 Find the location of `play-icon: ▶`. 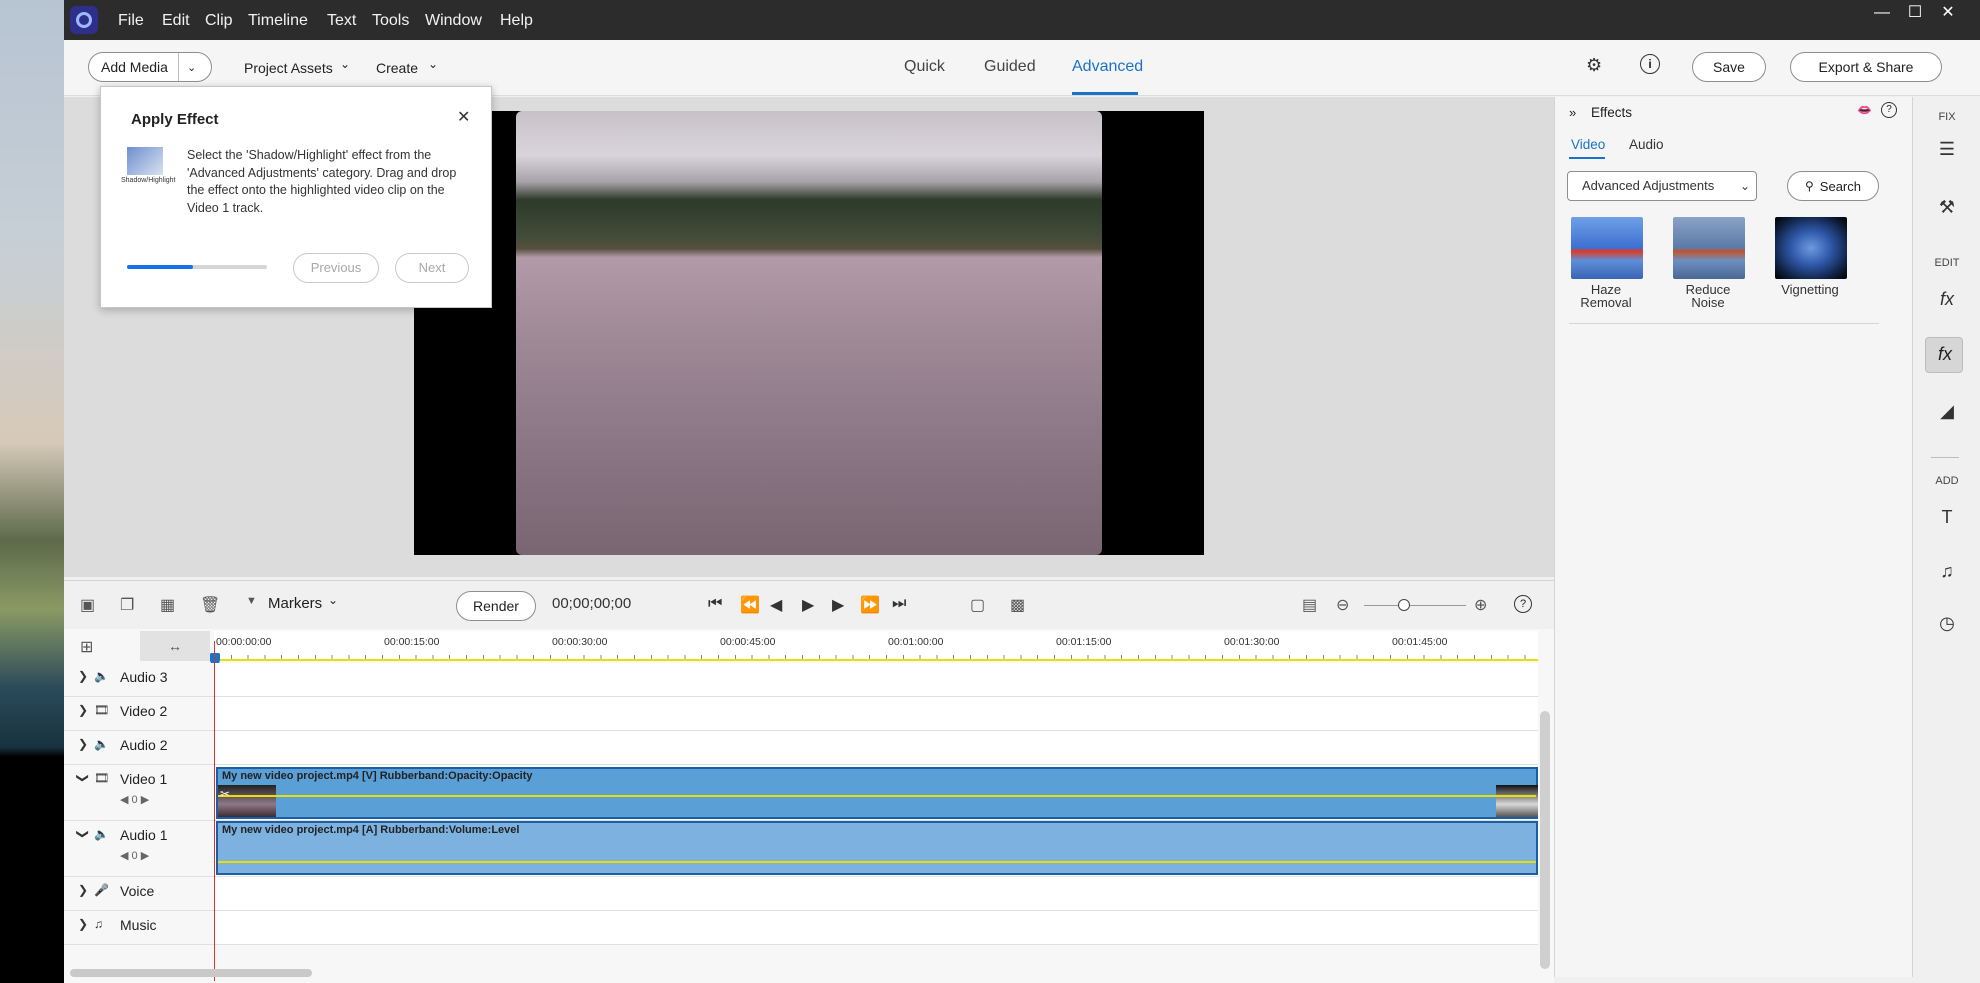

play-icon: ▶ is located at coordinates (808, 605).